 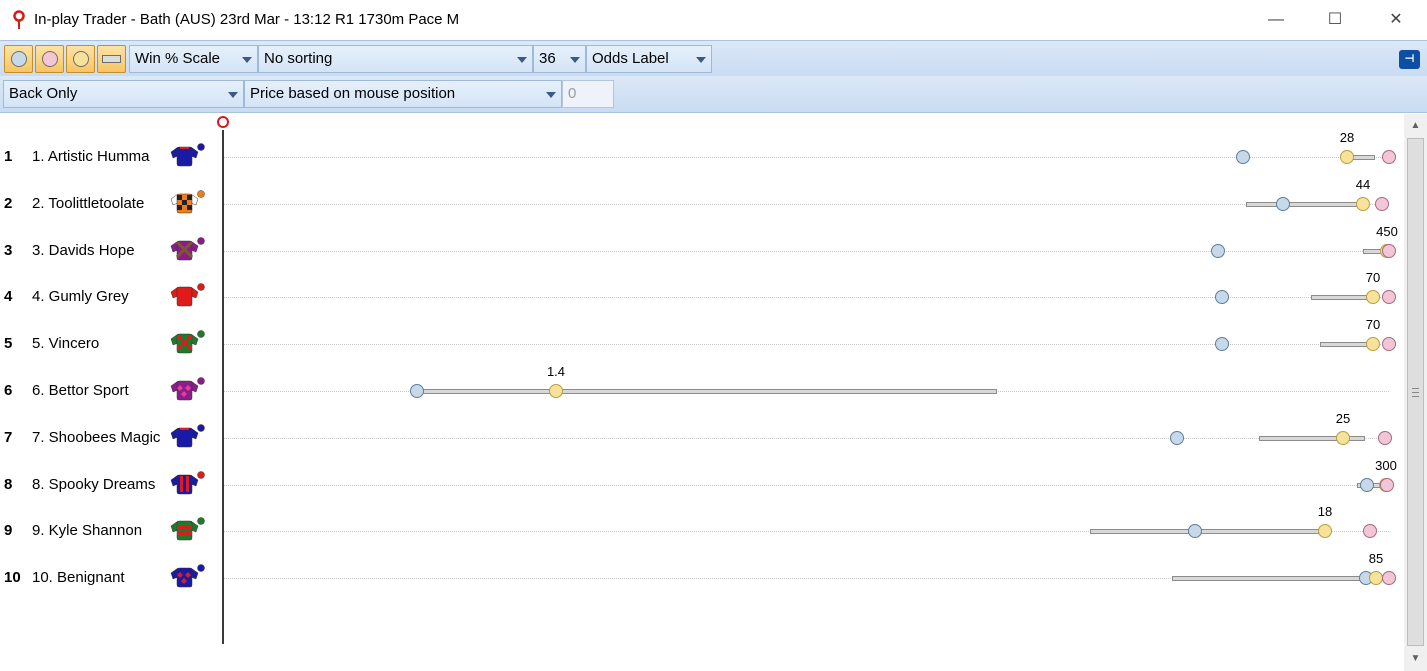 What do you see at coordinates (1376, 559) in the screenshot?
I see `odds-label: 85` at bounding box center [1376, 559].